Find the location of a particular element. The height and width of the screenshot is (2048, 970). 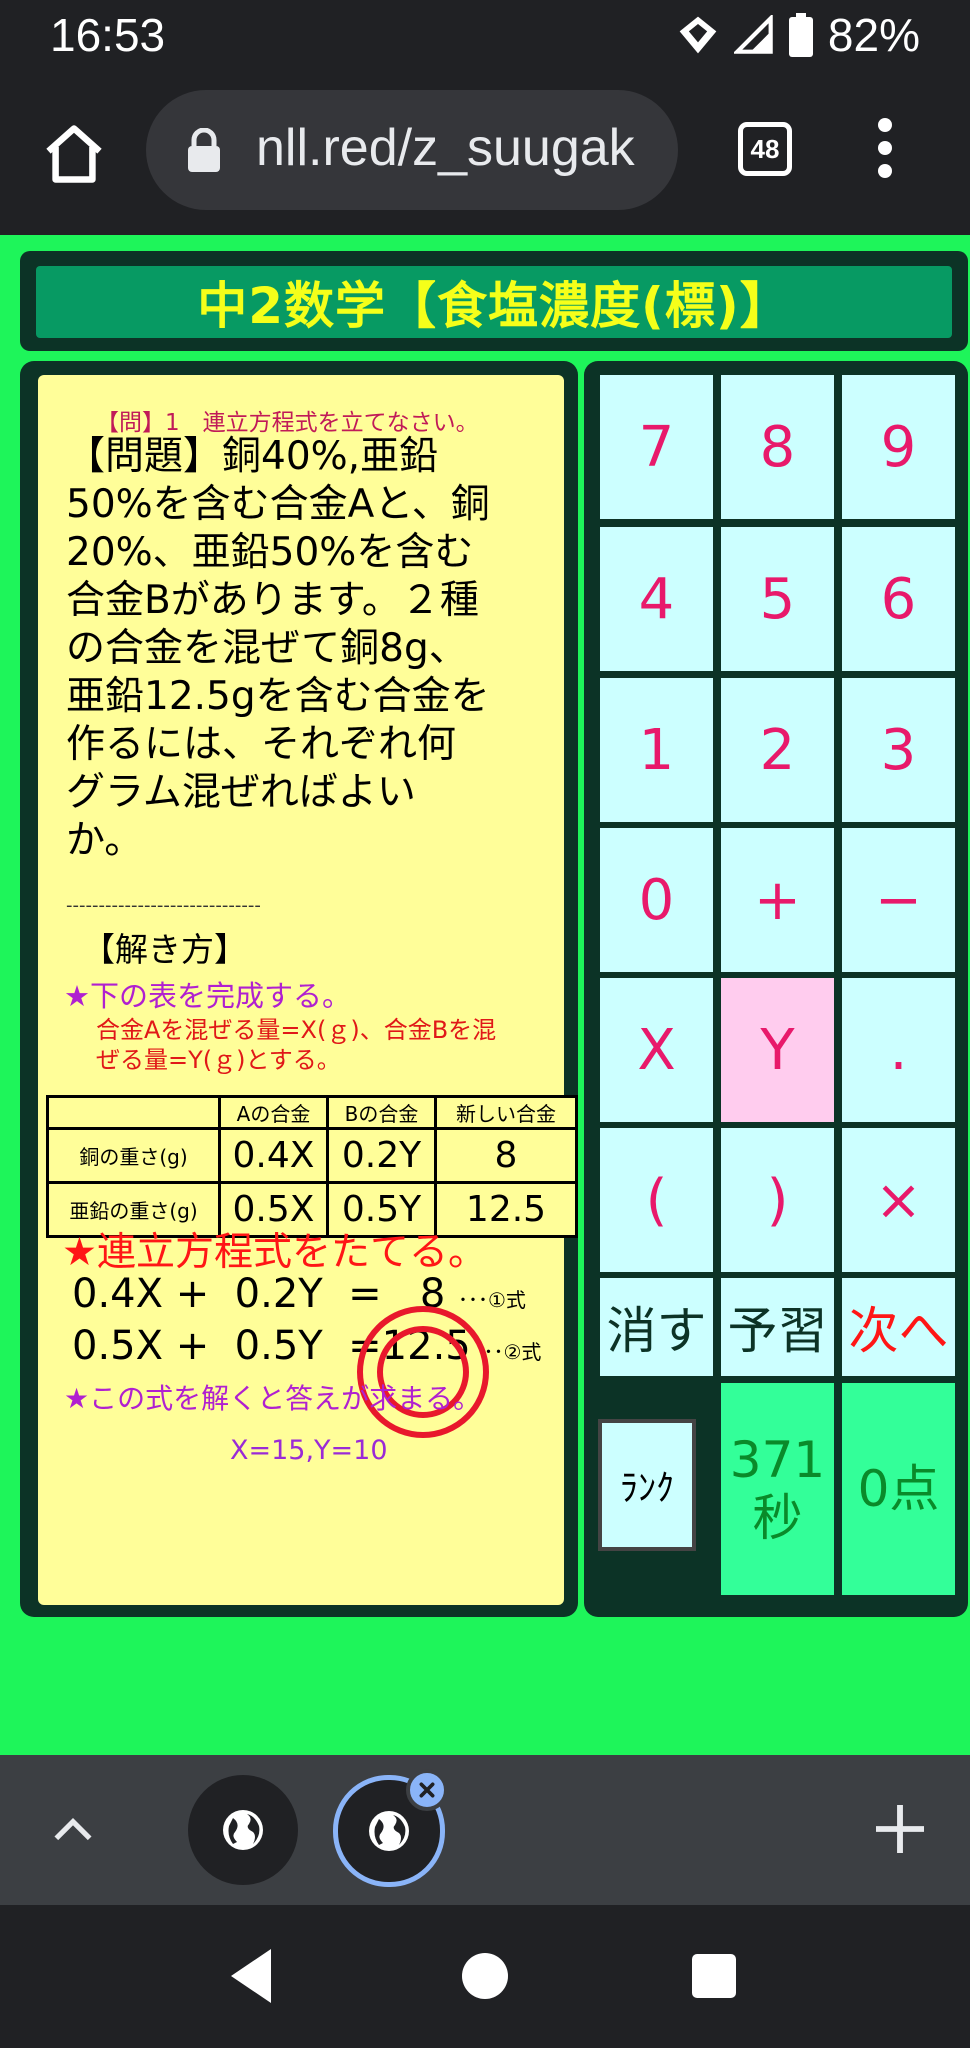

key-decimal: . is located at coordinates (898, 1050).